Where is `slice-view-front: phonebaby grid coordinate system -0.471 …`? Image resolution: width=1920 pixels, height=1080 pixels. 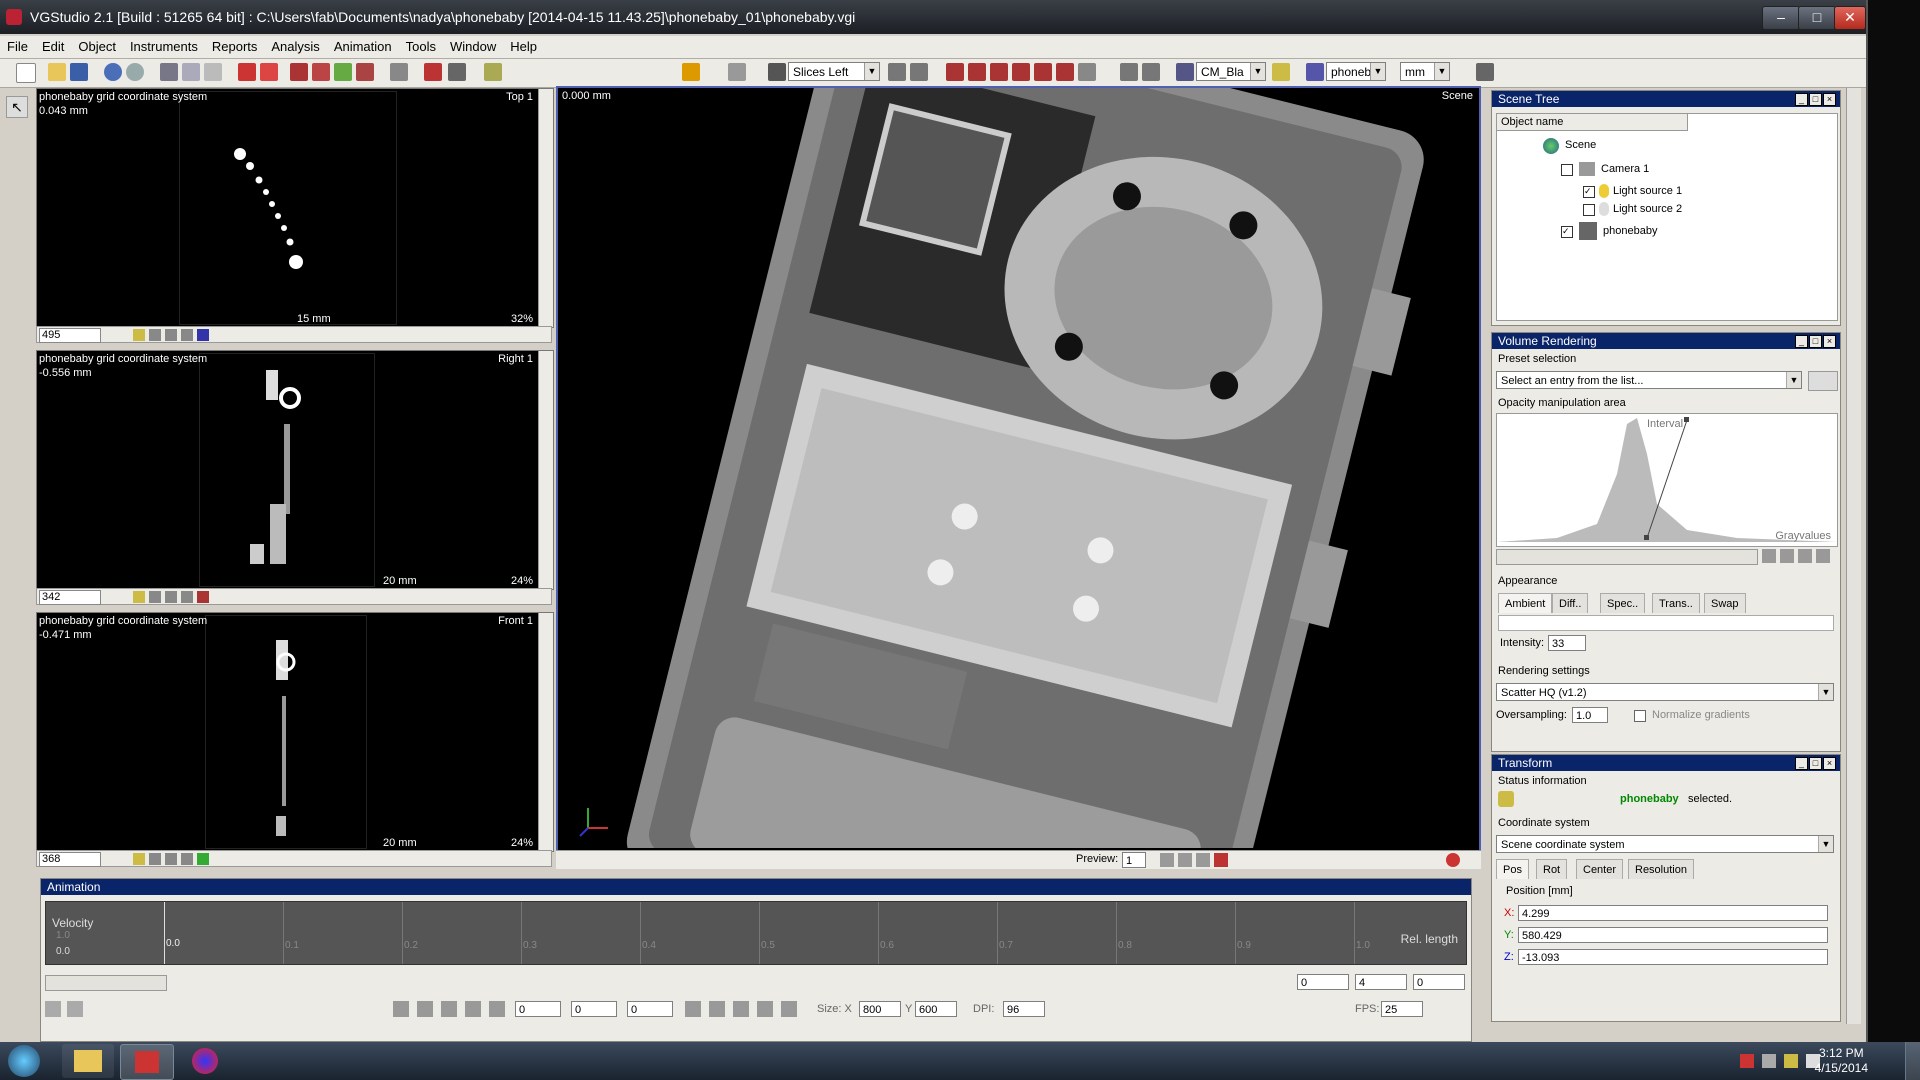 slice-view-front: phonebaby grid coordinate system -0.471 … is located at coordinates (295, 732).